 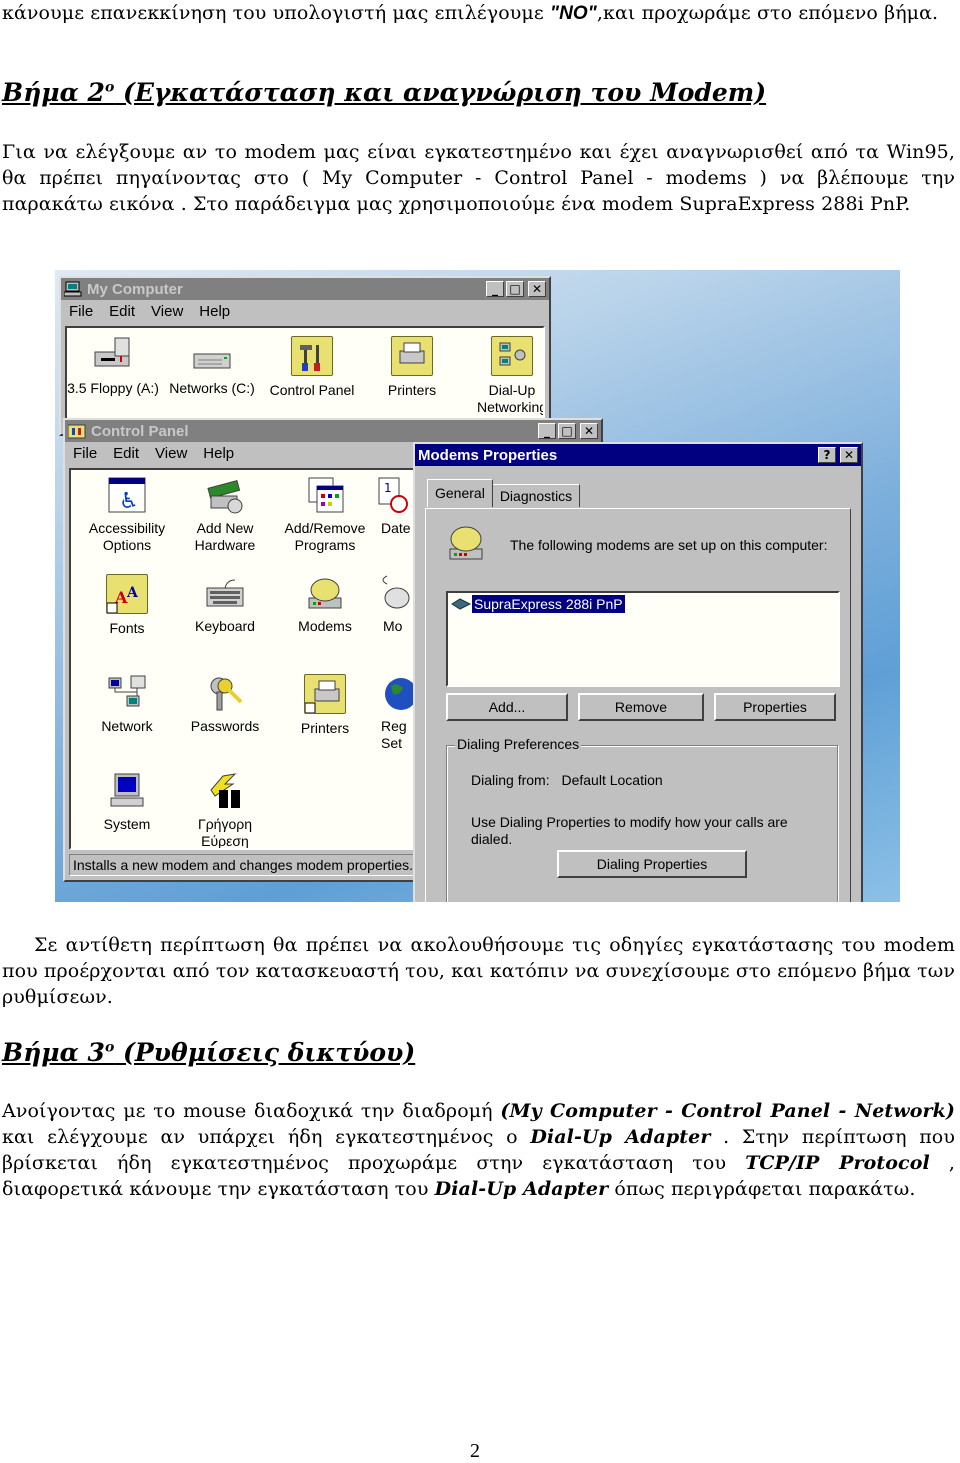 What do you see at coordinates (643, 639) in the screenshot?
I see `modems-listbox: SupraExpress 288i PnP` at bounding box center [643, 639].